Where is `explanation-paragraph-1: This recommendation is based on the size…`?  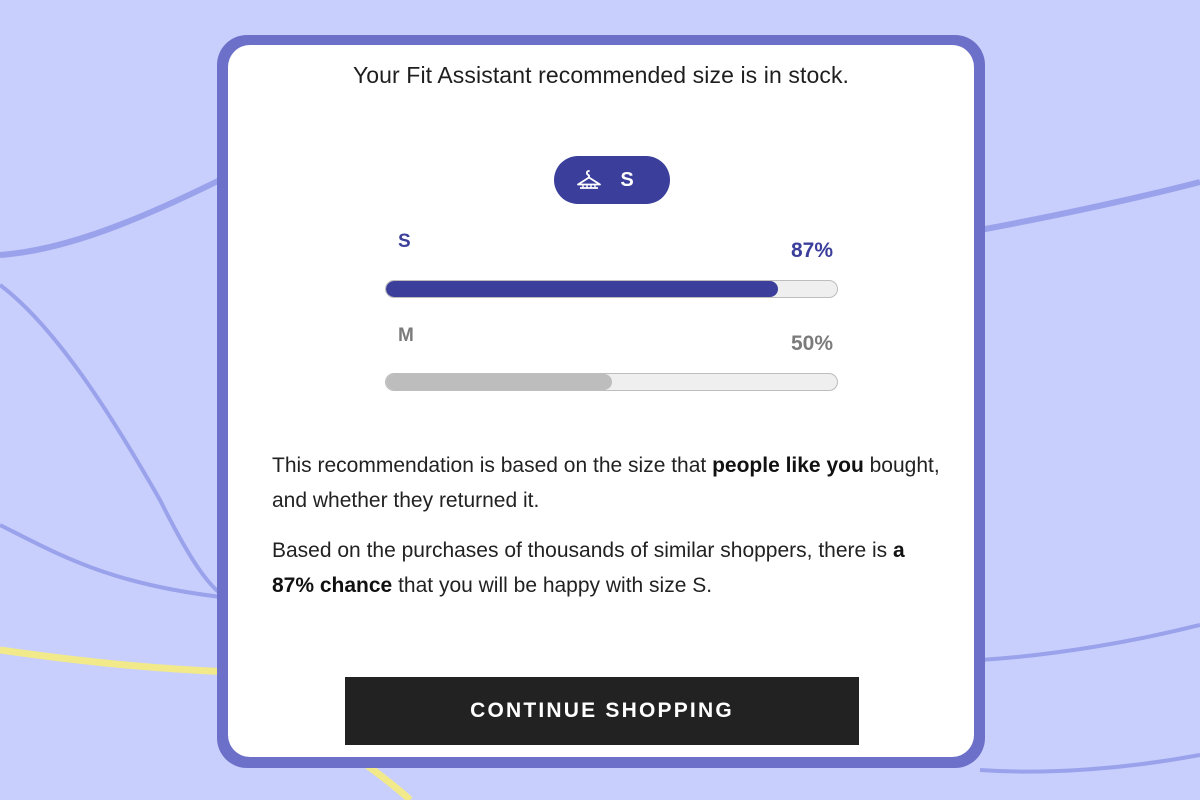
explanation-paragraph-1: This recommendation is based on the size… is located at coordinates (612, 483).